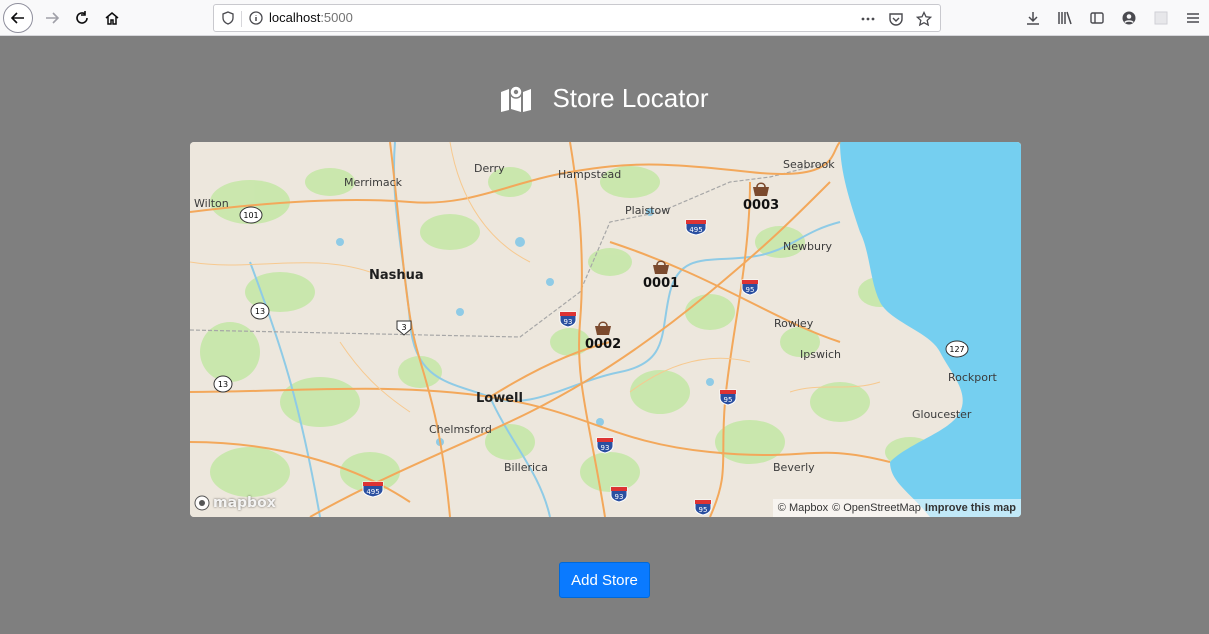 This screenshot has height=634, width=1209. I want to click on route-shield: 127, so click(957, 349).